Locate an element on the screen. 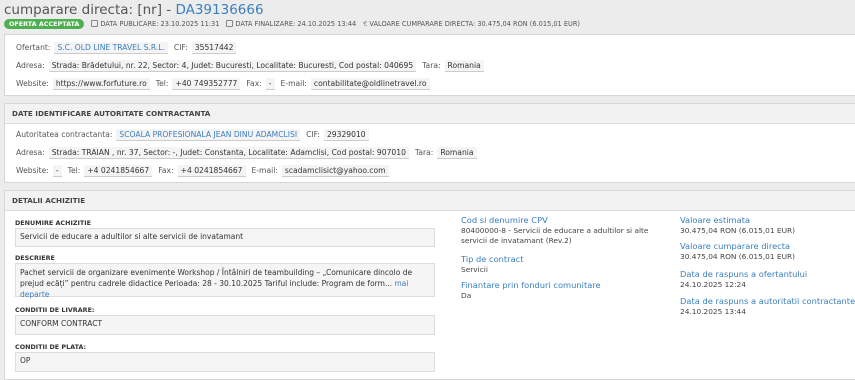 This screenshot has width=855, height=380. offerer-email: contabilitate@oldlinetravel.ro is located at coordinates (370, 83).